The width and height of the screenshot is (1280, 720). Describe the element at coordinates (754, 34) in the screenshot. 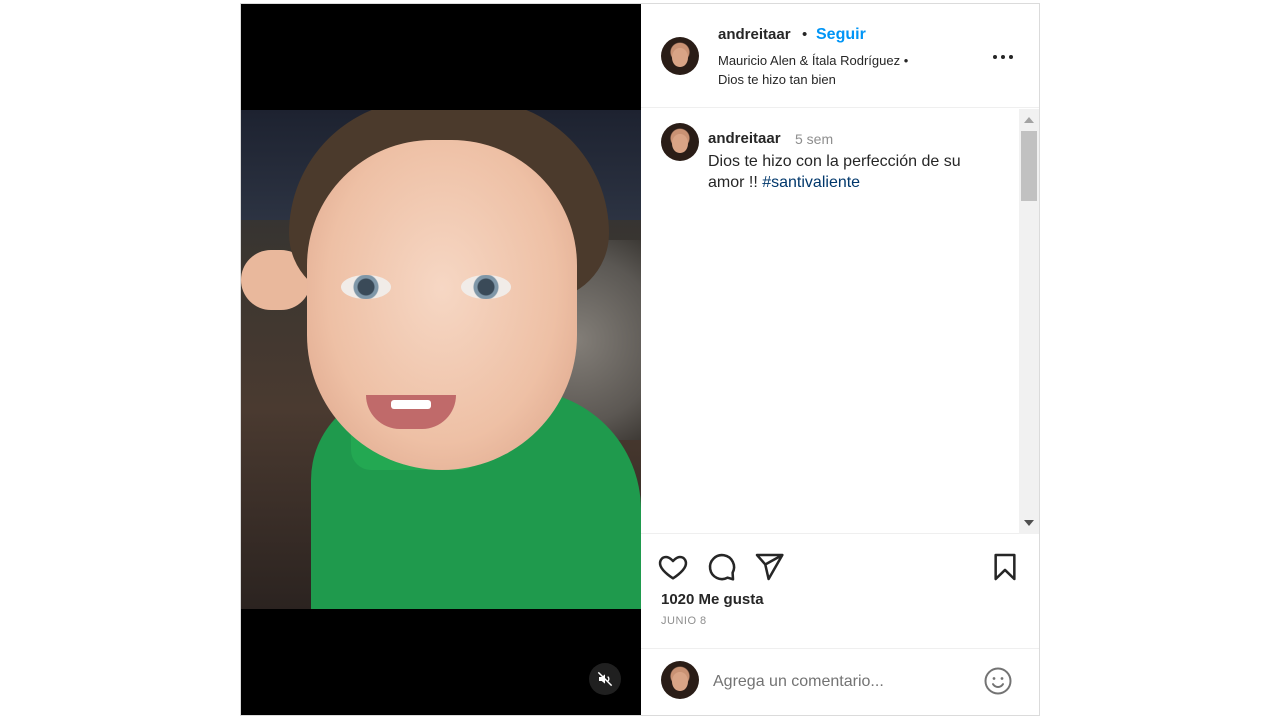

I see `author-username: andreitaar` at that location.